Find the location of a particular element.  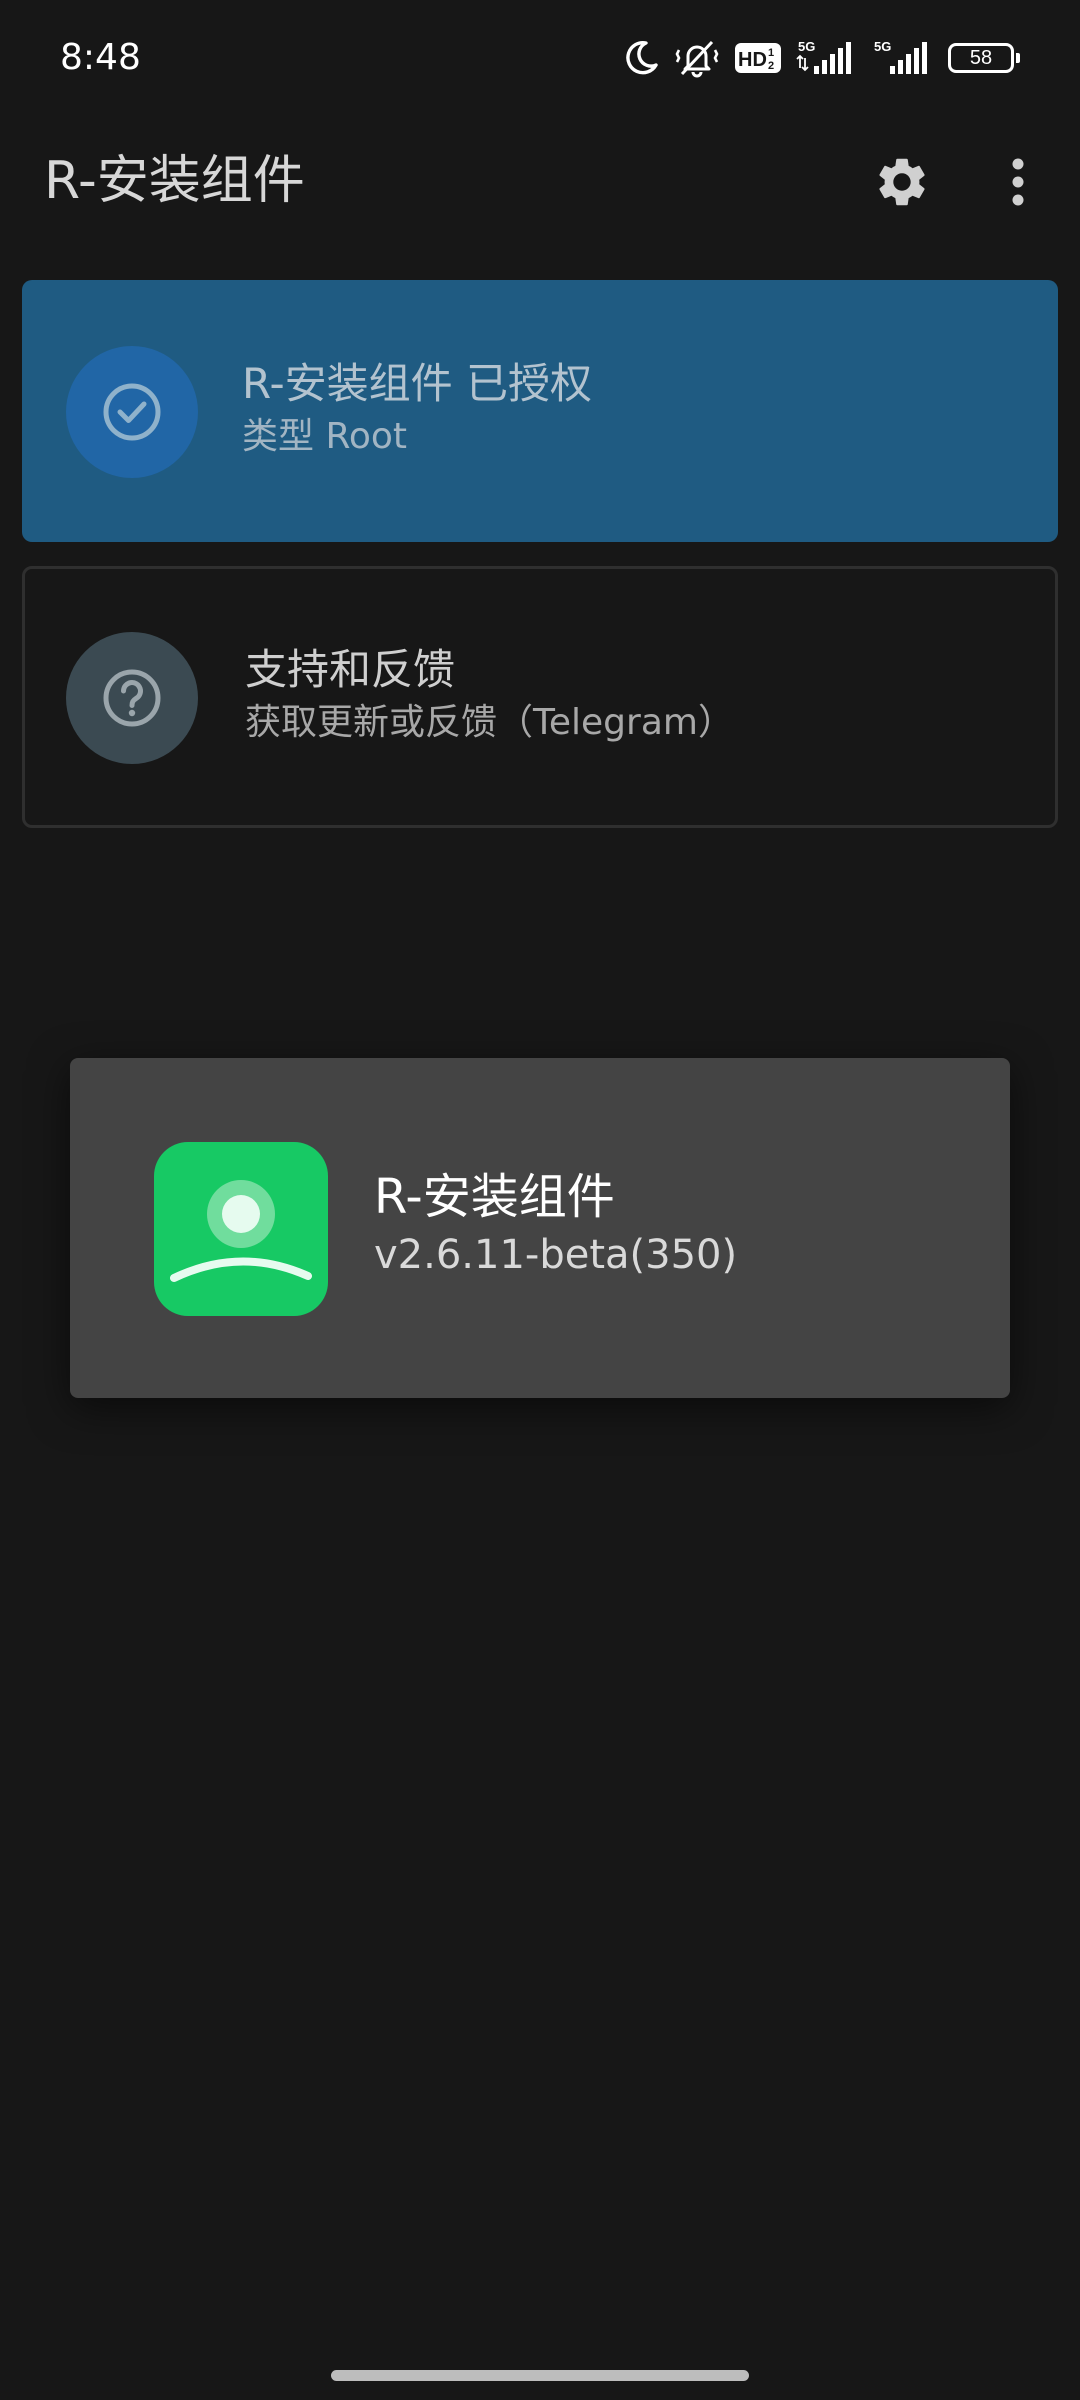

battery-icon: 58 is located at coordinates (984, 58).